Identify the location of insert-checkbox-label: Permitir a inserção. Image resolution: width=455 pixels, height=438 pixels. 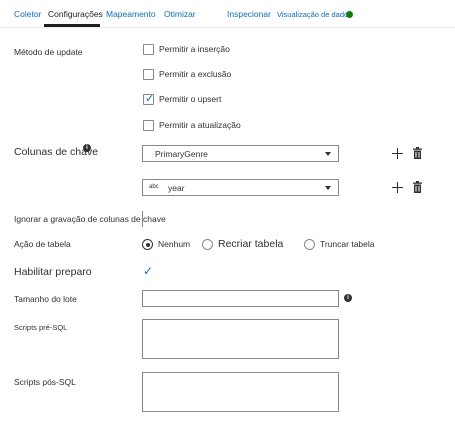
(194, 49).